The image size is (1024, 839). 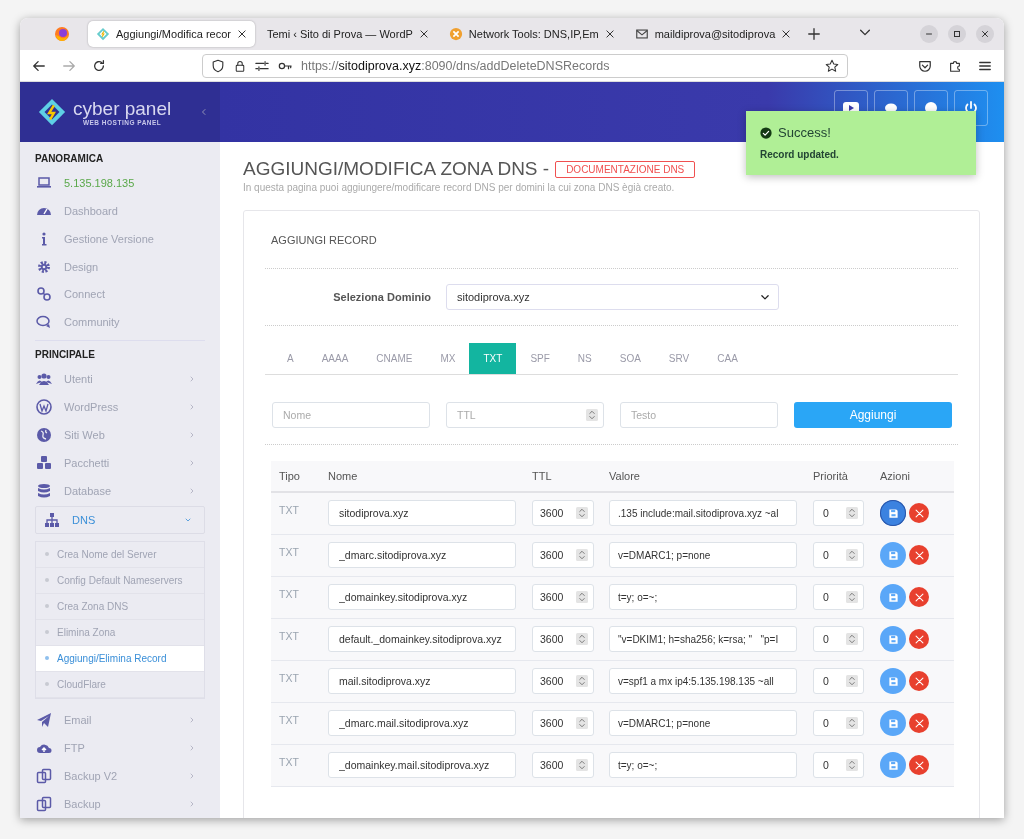 What do you see at coordinates (44, 490) in the screenshot?
I see `database-icon` at bounding box center [44, 490].